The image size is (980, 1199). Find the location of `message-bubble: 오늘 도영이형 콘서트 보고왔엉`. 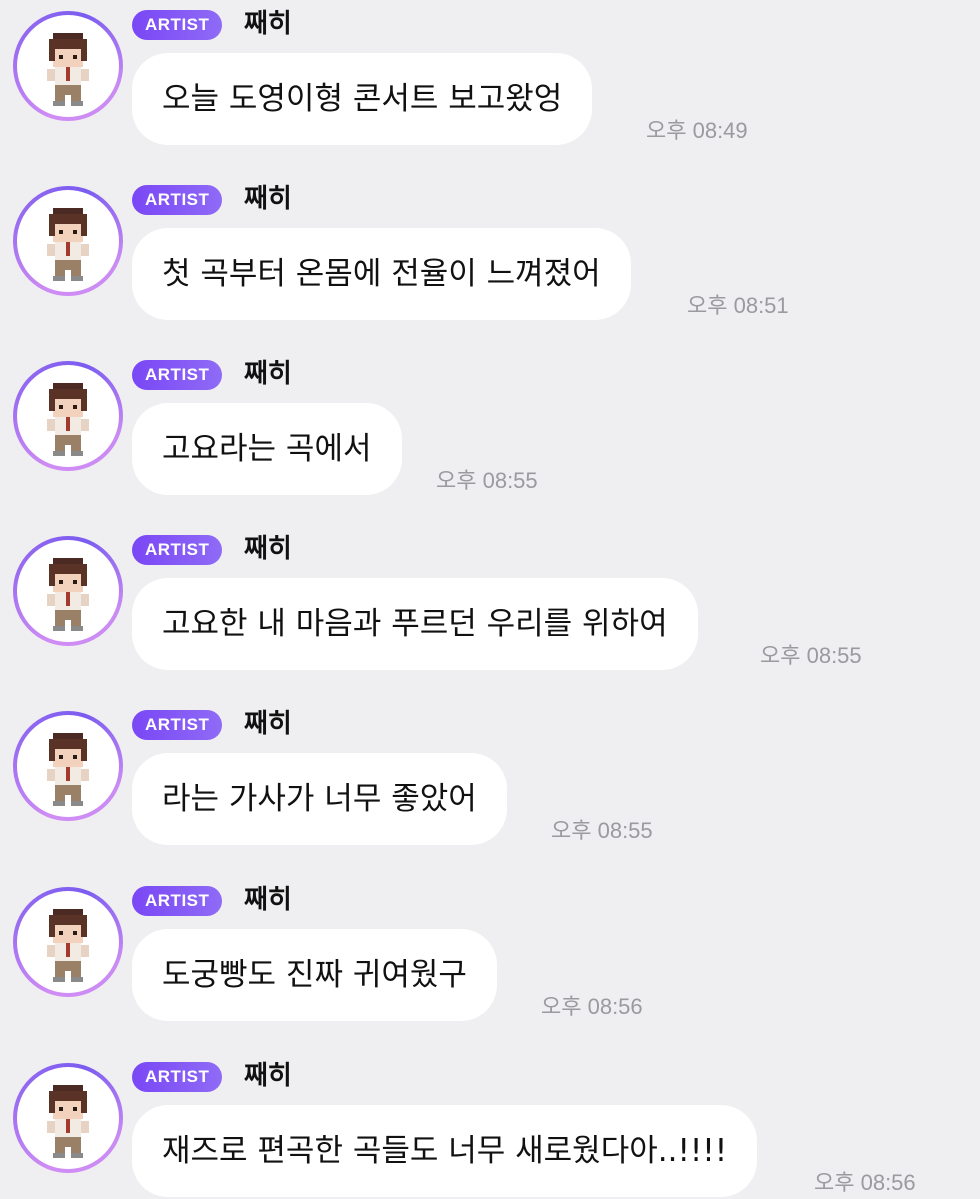

message-bubble: 오늘 도영이형 콘서트 보고왔엉 is located at coordinates (362, 99).